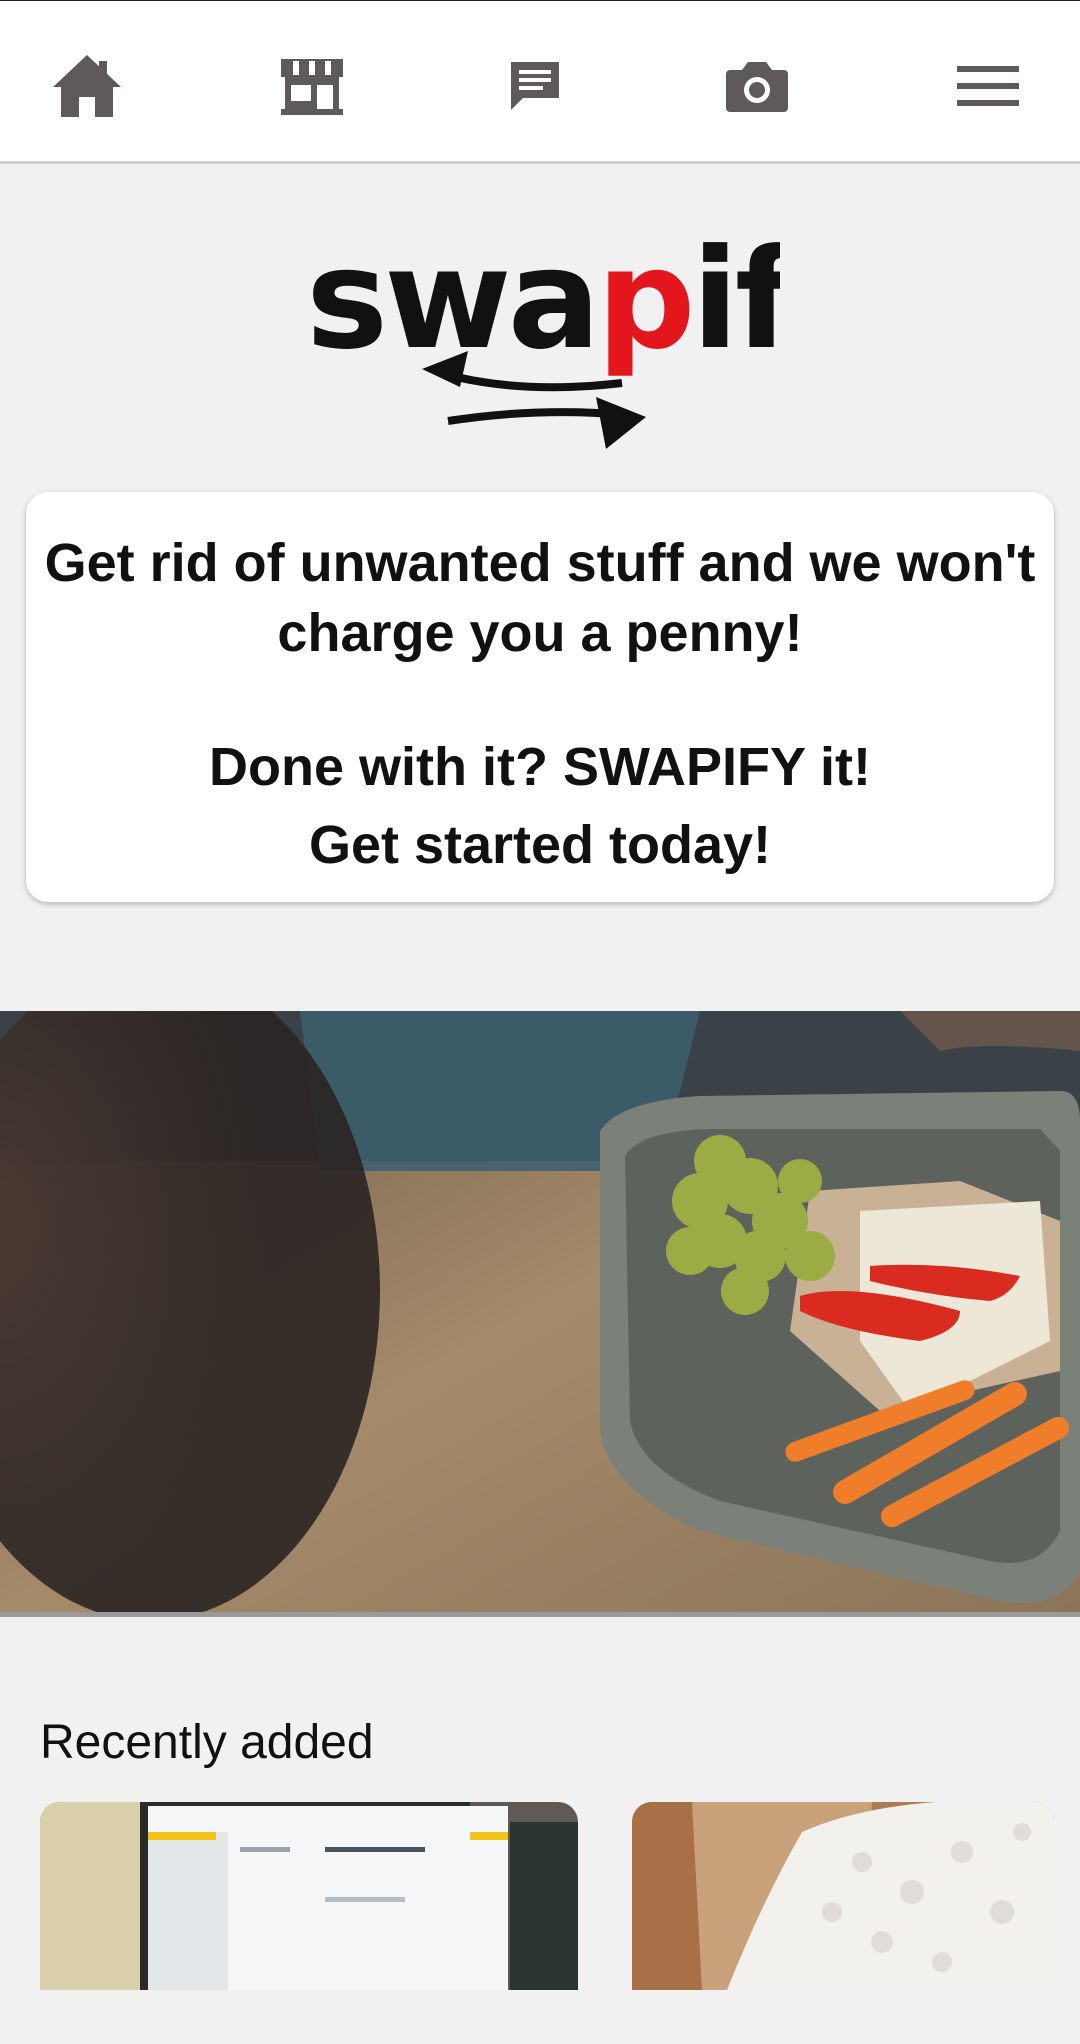 This screenshot has width=1080, height=2044. What do you see at coordinates (543, 302) in the screenshot?
I see `logo-wordmark: swapify` at bounding box center [543, 302].